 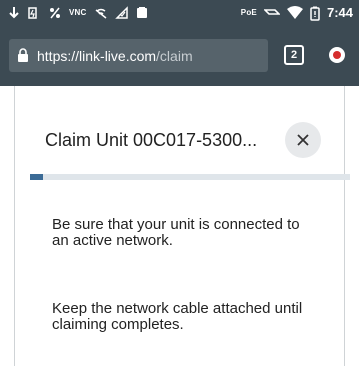 I want to click on signal-check-icon, so click(x=121, y=13).